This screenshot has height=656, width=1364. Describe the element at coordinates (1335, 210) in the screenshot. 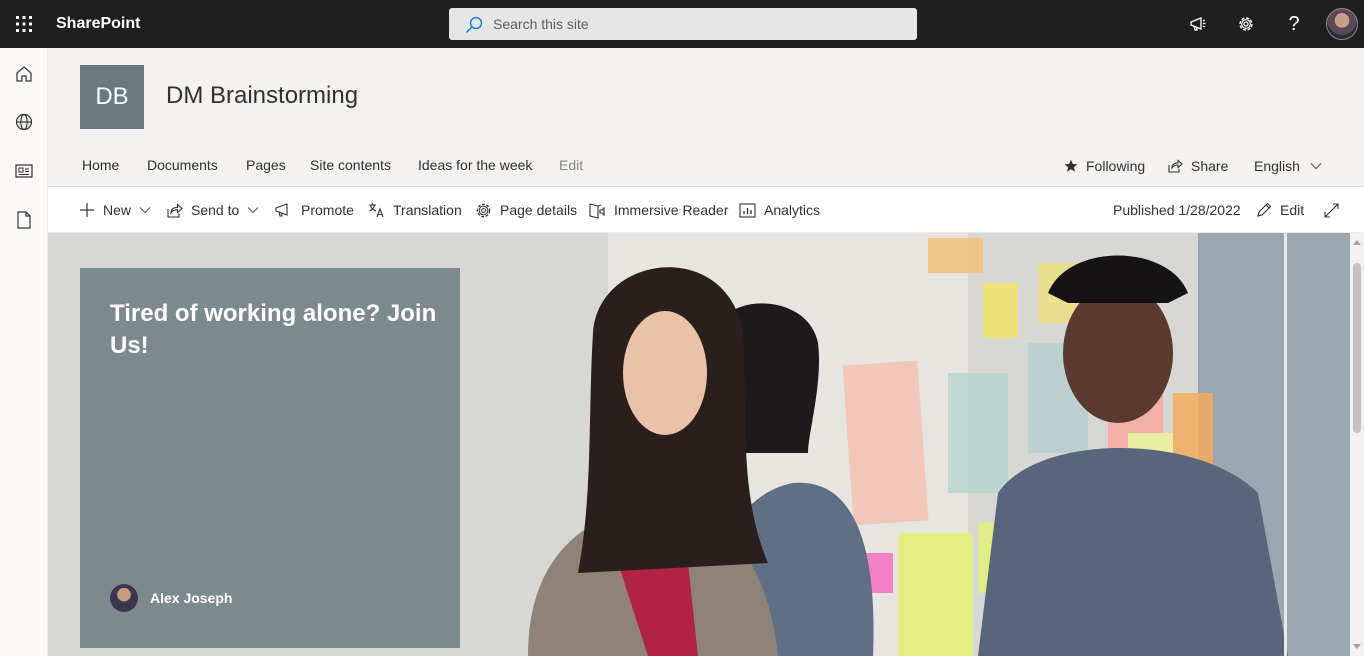

I see `expand-icon` at that location.